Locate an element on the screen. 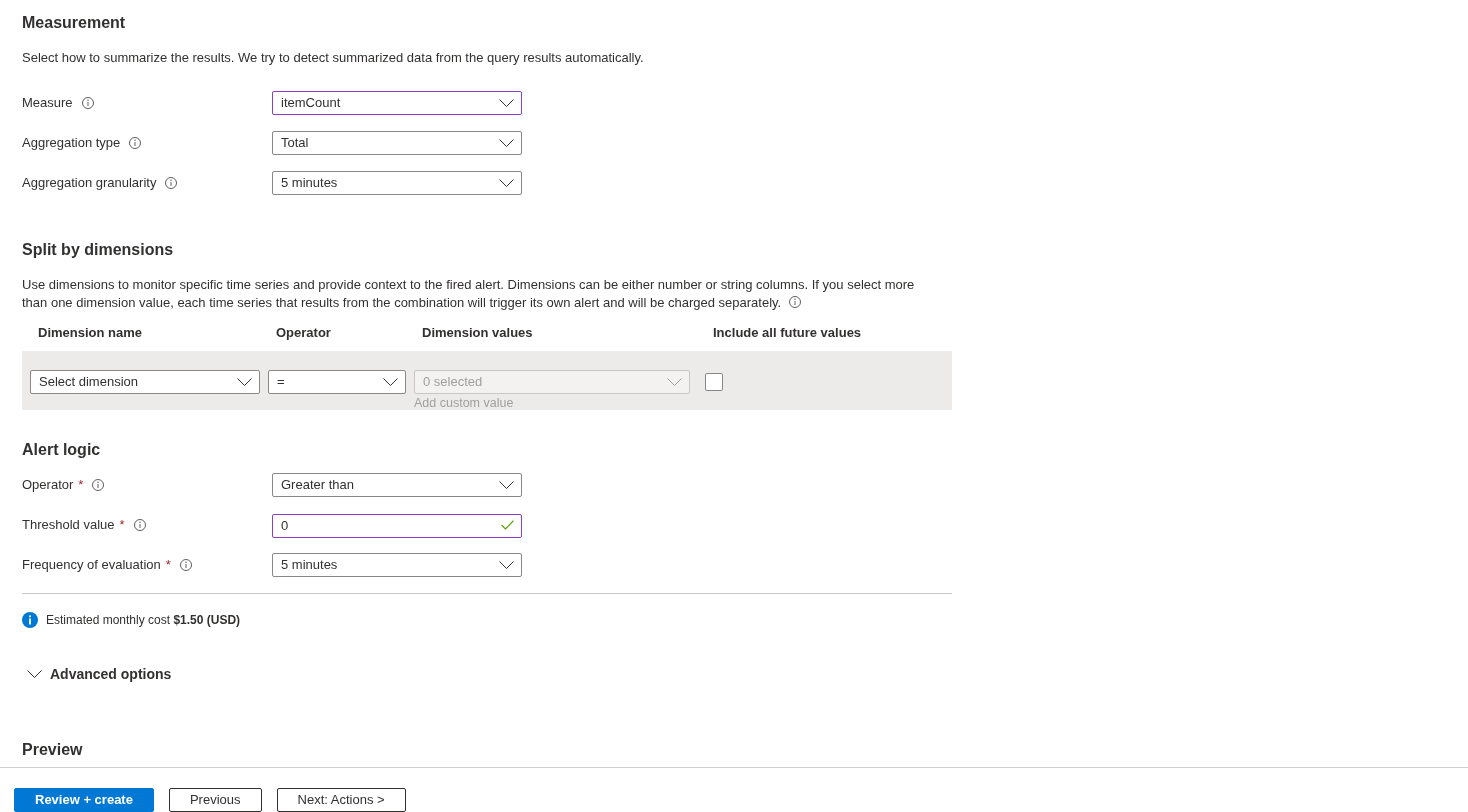 Image resolution: width=1468 pixels, height=812 pixels. dropdown: Total is located at coordinates (397, 143).